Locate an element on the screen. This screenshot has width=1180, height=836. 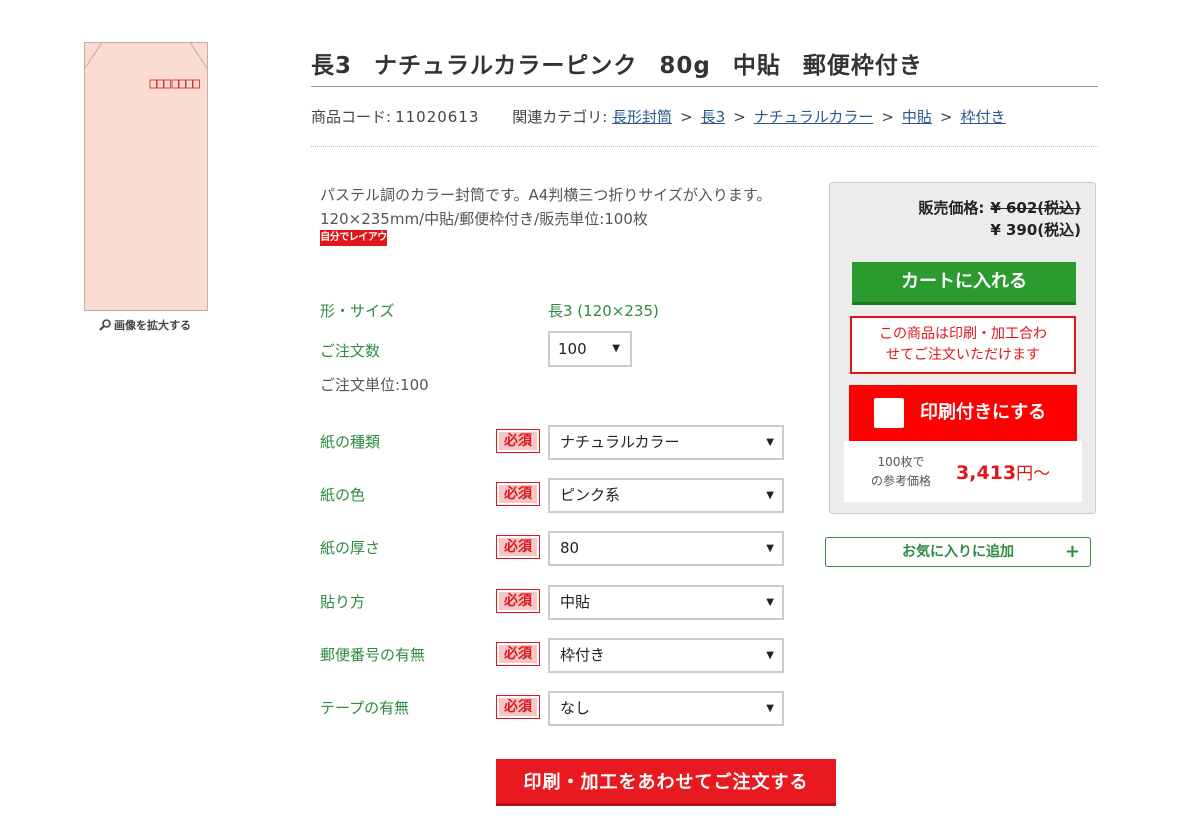
zoom-image-label: 画像を拡大する is located at coordinates (152, 325).